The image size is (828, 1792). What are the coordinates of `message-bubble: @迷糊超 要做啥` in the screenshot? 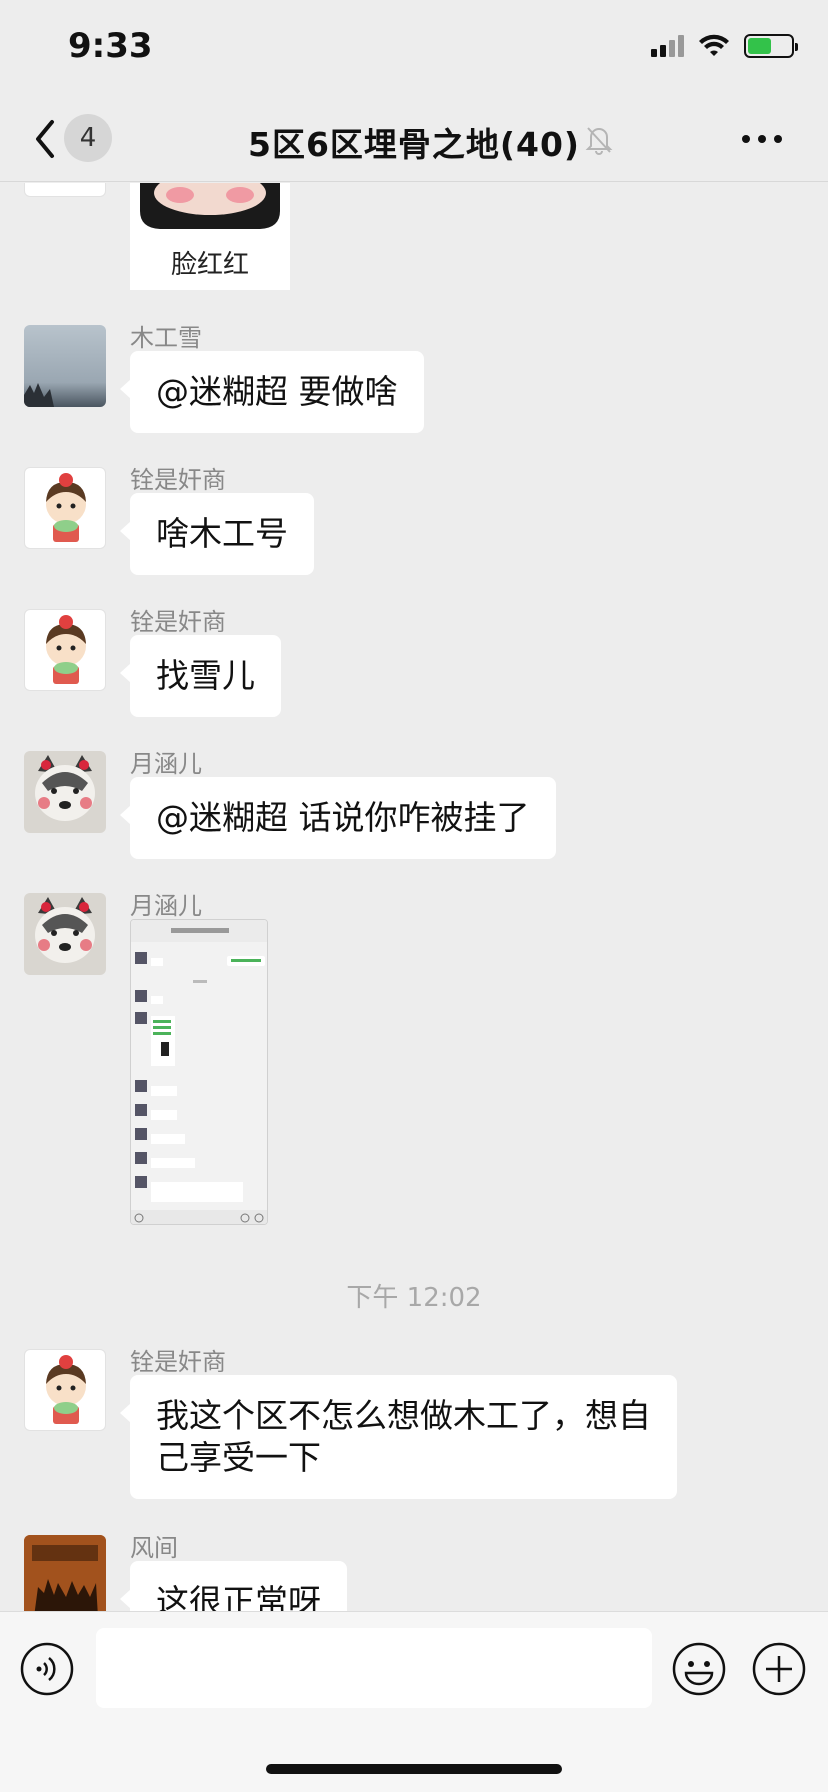 It's located at (272, 392).